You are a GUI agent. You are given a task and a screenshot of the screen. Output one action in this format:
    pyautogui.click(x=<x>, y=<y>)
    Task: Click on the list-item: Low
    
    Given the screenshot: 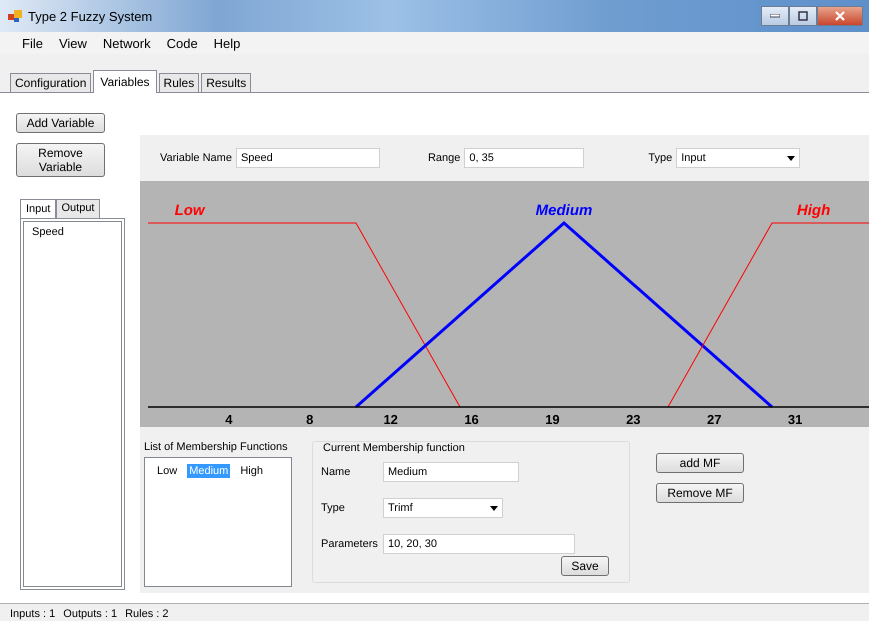 What is the action you would take?
    pyautogui.click(x=167, y=471)
    